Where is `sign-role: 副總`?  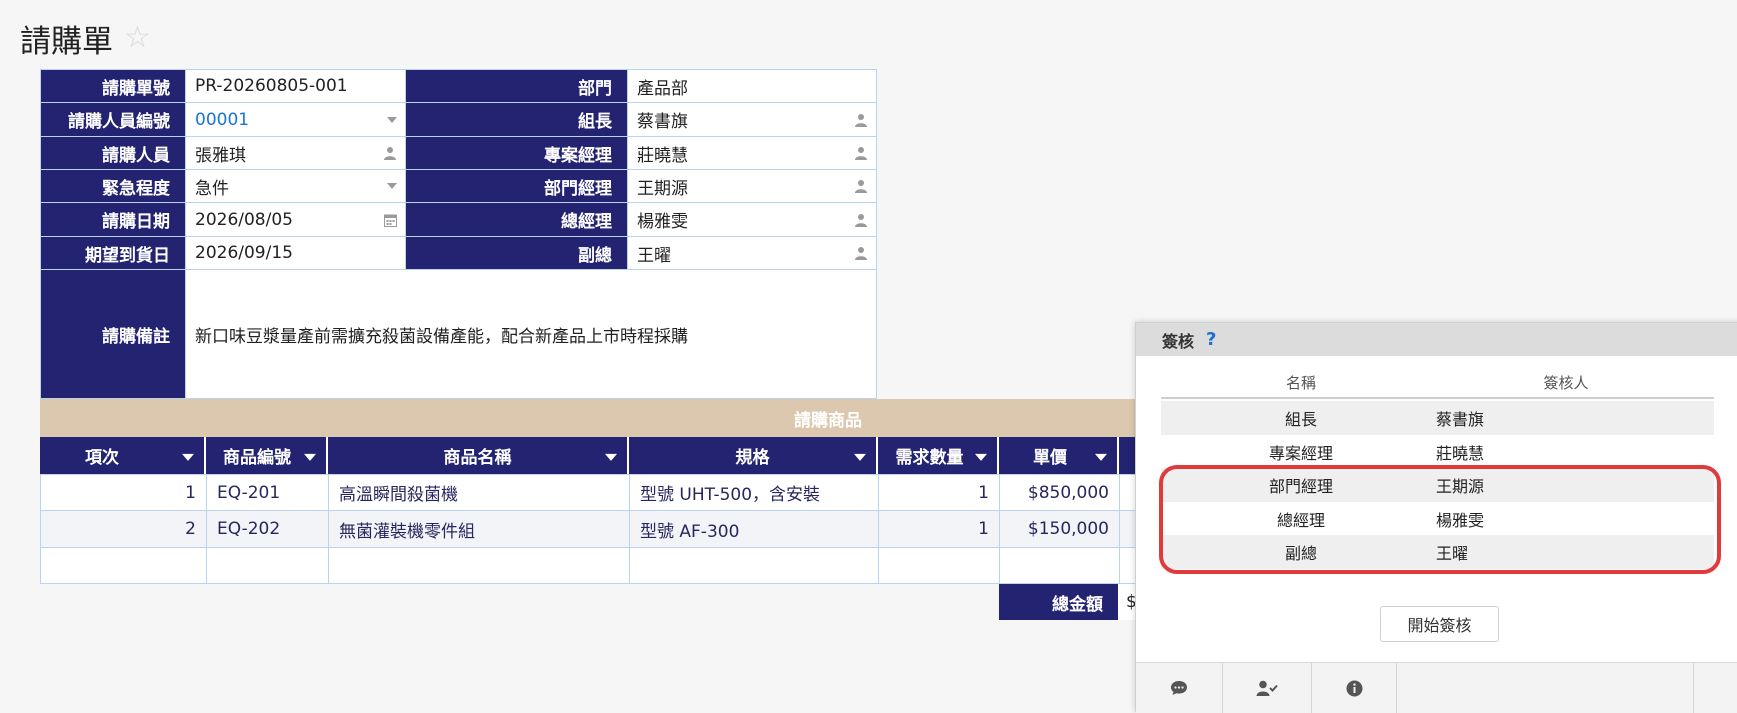
sign-role: 副總 is located at coordinates (1300, 553).